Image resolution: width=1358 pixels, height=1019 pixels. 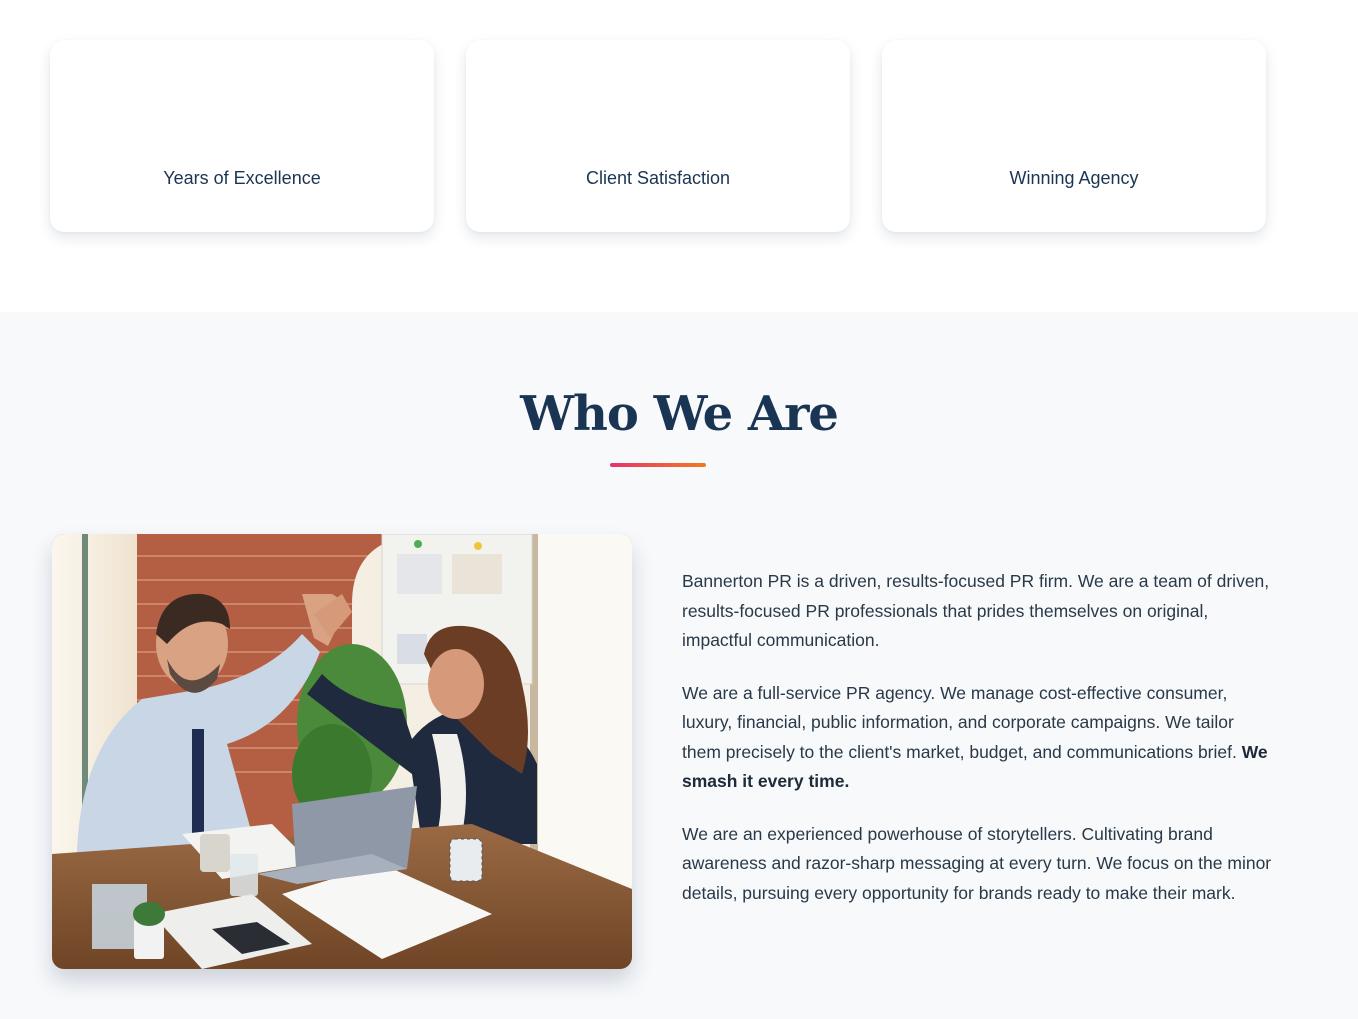 What do you see at coordinates (658, 136) in the screenshot?
I see `stat-card-satisfaction: Client Satisfaction` at bounding box center [658, 136].